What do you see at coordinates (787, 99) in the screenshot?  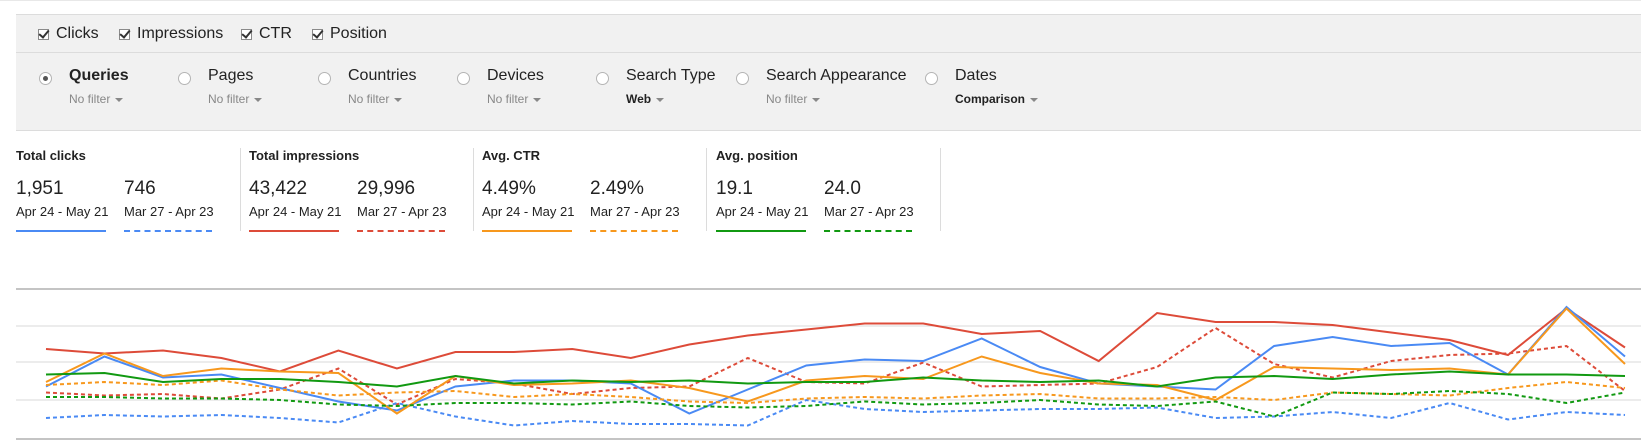 I see `search-appearance-filter-value: No filter` at bounding box center [787, 99].